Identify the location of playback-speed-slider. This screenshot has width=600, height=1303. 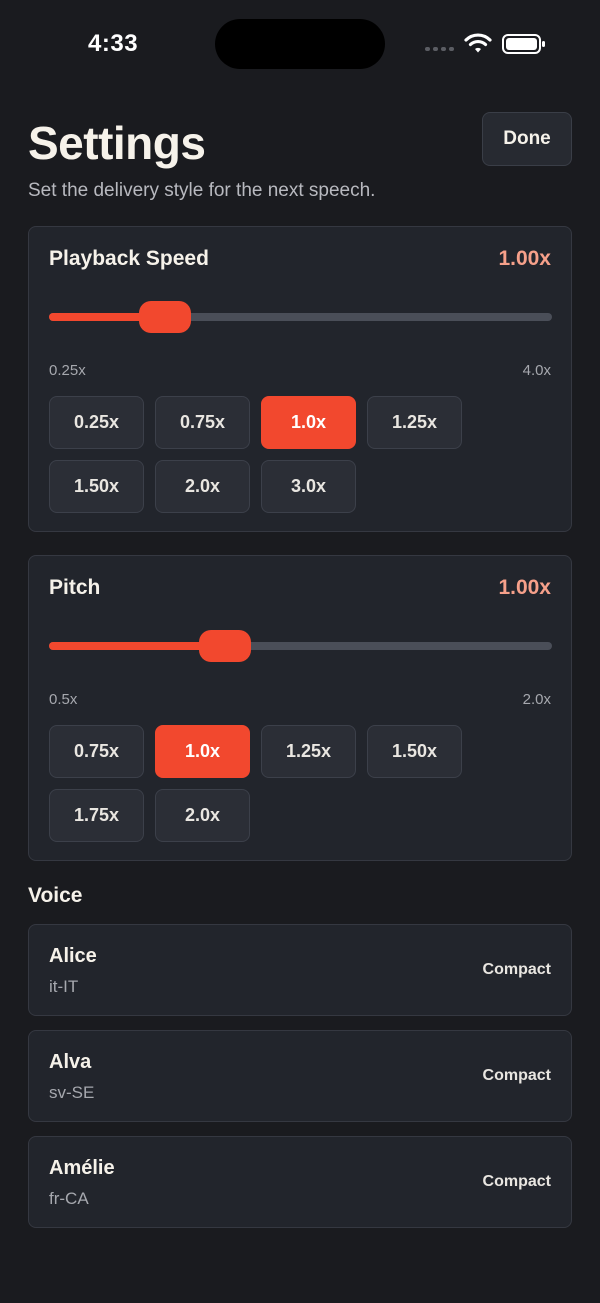
(300, 317).